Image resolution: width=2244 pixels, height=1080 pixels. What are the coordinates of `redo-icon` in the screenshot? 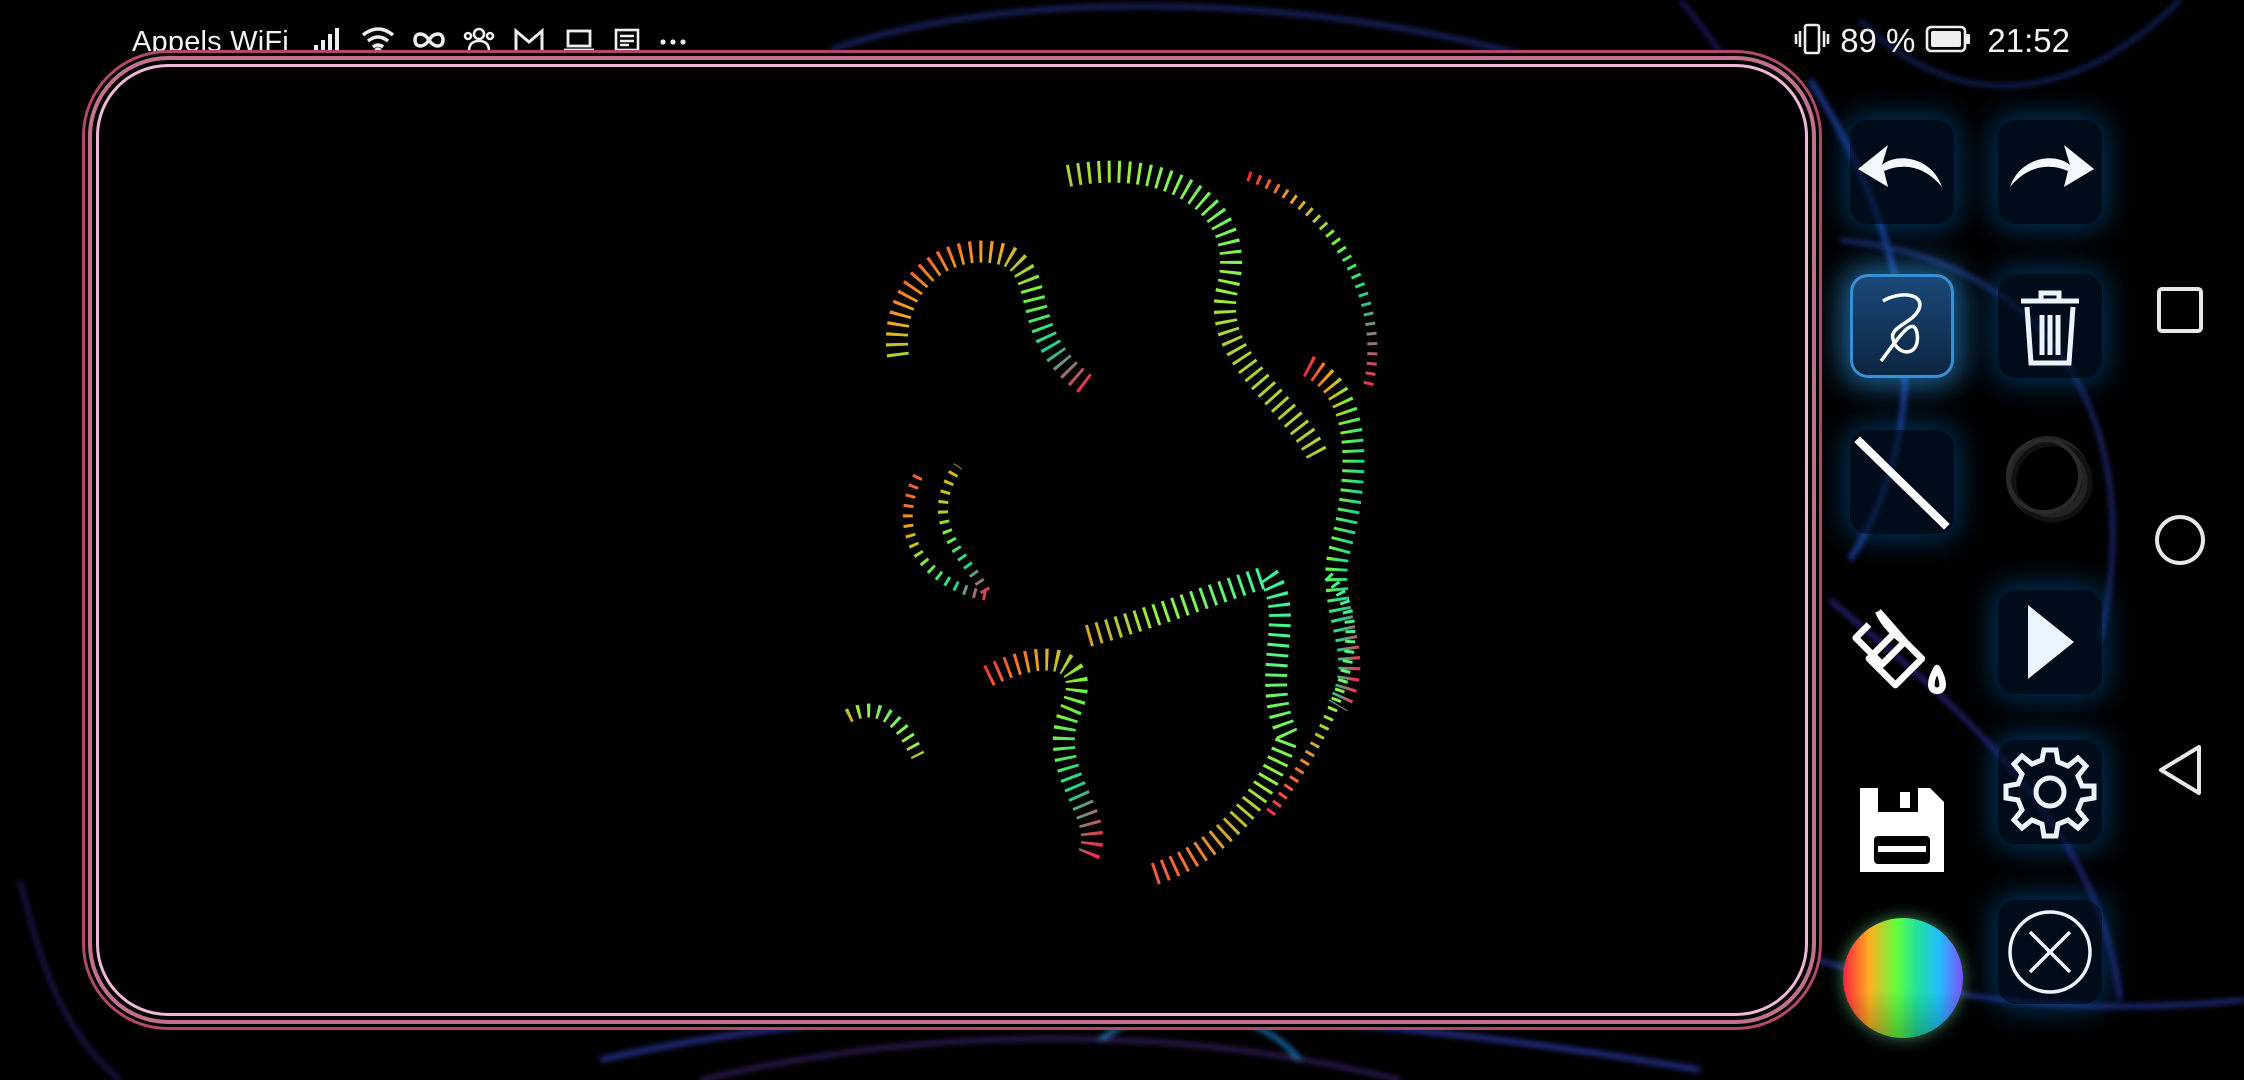 It's located at (2052, 166).